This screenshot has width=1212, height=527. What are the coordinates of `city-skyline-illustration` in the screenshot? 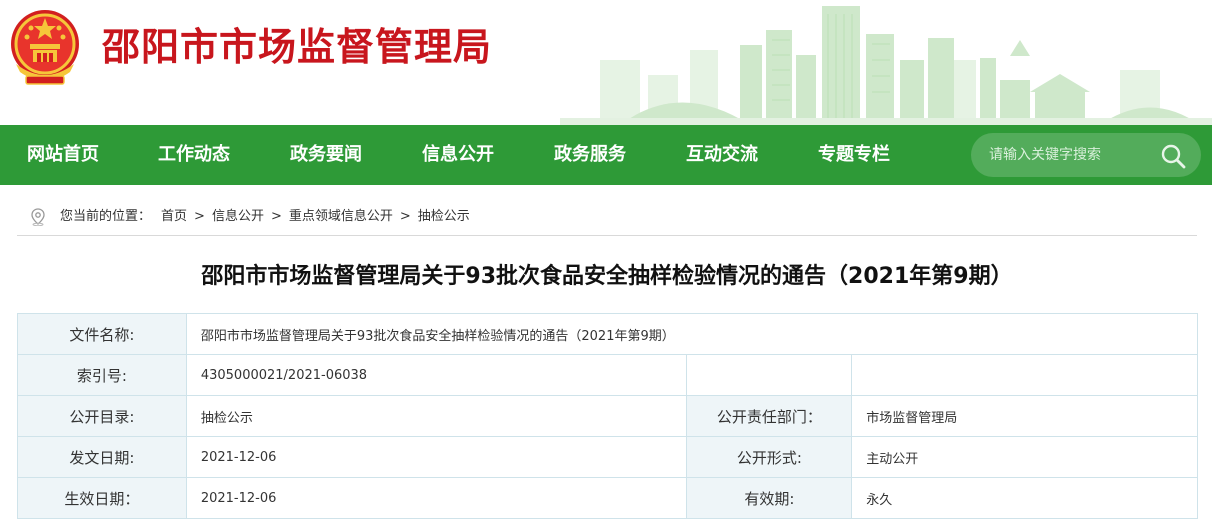 It's located at (886, 65).